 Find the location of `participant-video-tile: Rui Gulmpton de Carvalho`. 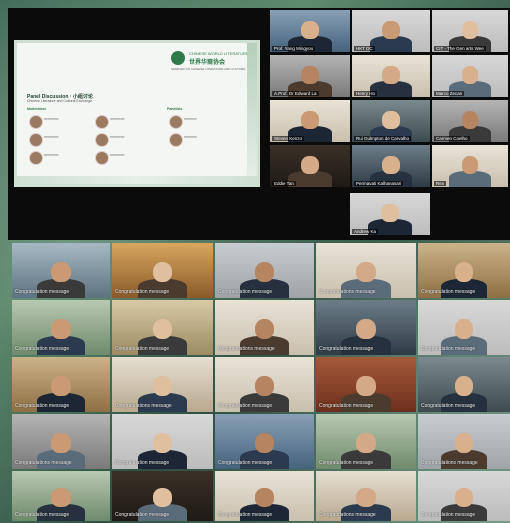

participant-video-tile: Rui Gulmpton de Carvalho is located at coordinates (391, 121).